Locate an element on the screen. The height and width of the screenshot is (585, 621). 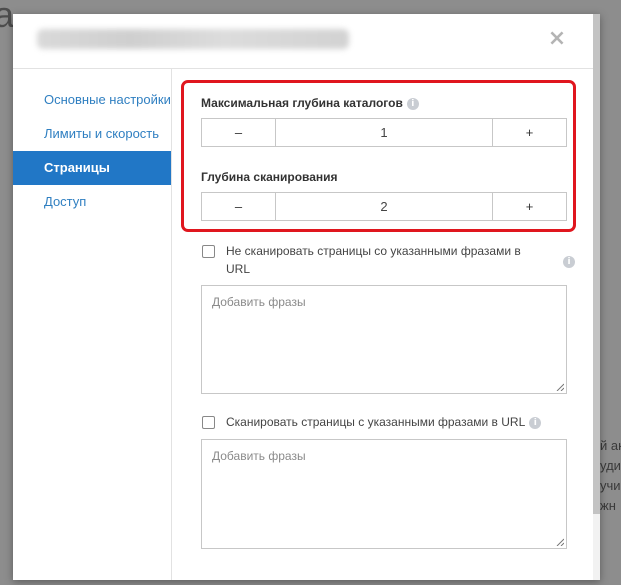
exclude-phrases-checkbox is located at coordinates (208, 251).